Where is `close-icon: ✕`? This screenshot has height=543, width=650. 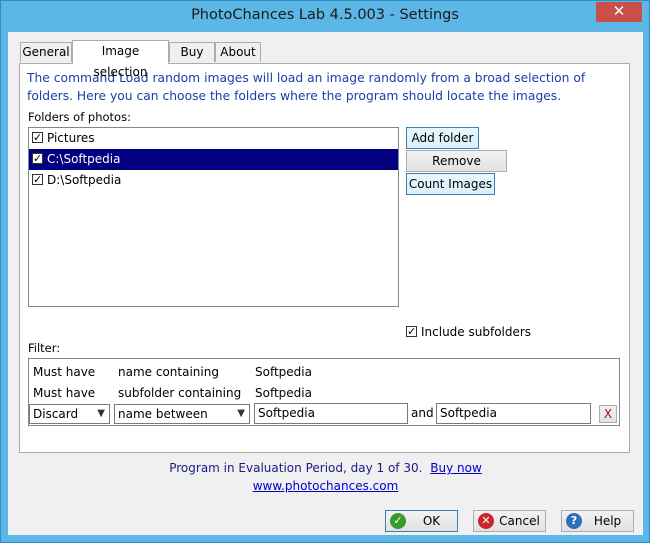
close-icon: ✕ is located at coordinates (619, 11).